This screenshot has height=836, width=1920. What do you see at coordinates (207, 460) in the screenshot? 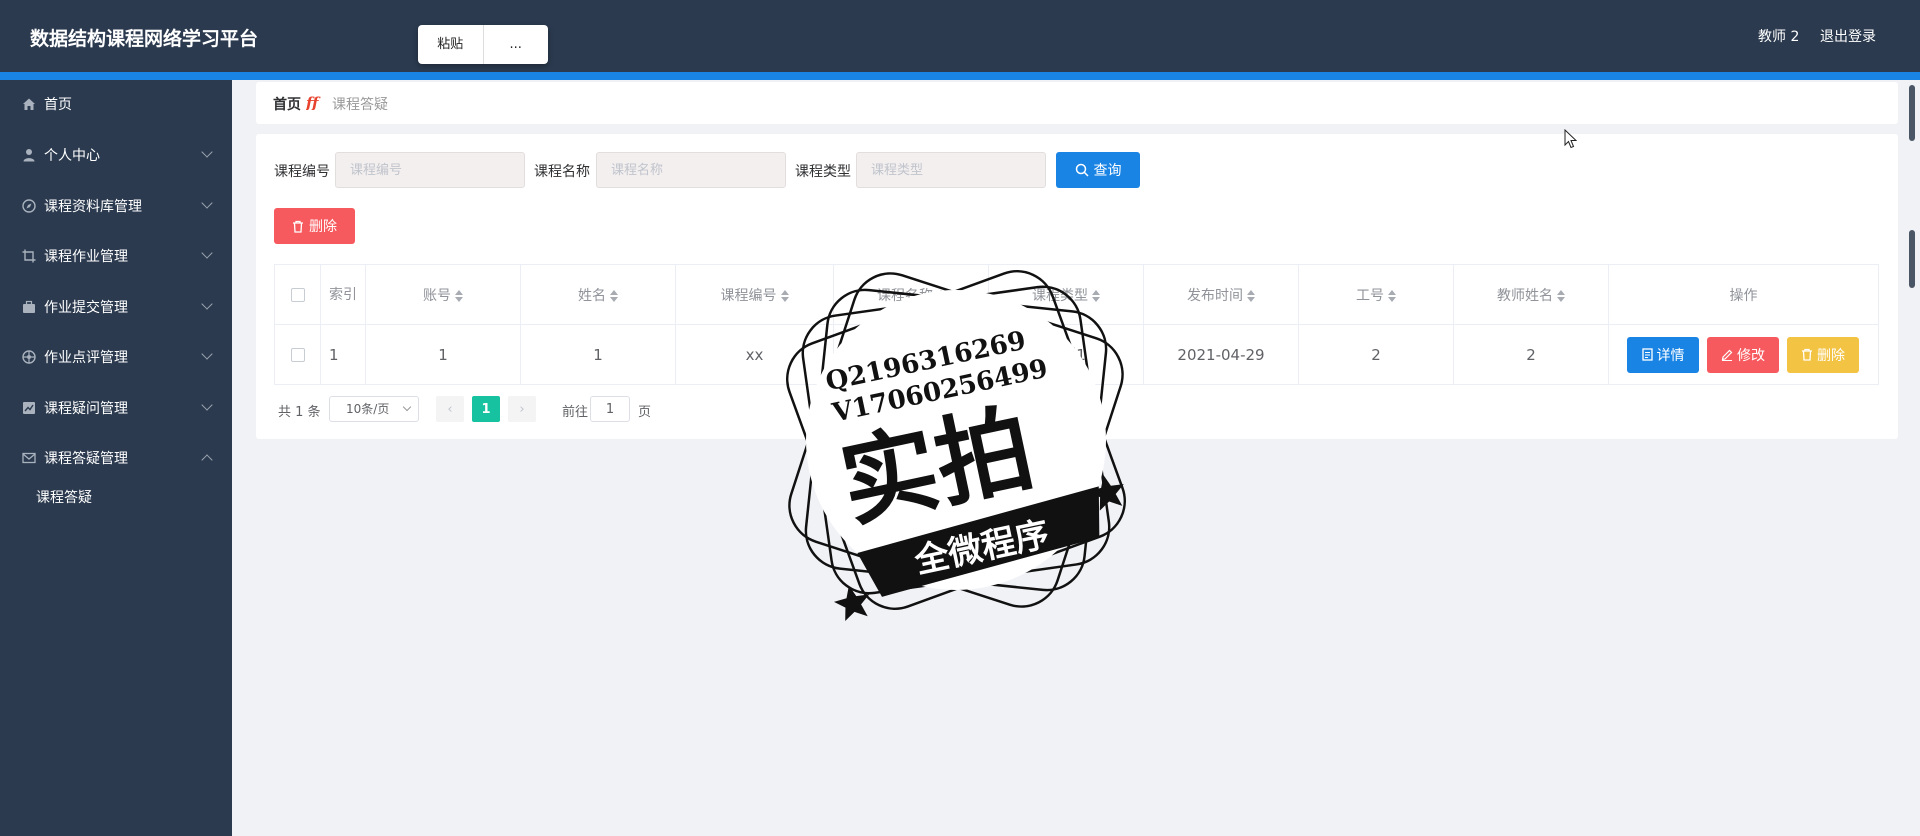
I see `chevron-up-icon` at bounding box center [207, 460].